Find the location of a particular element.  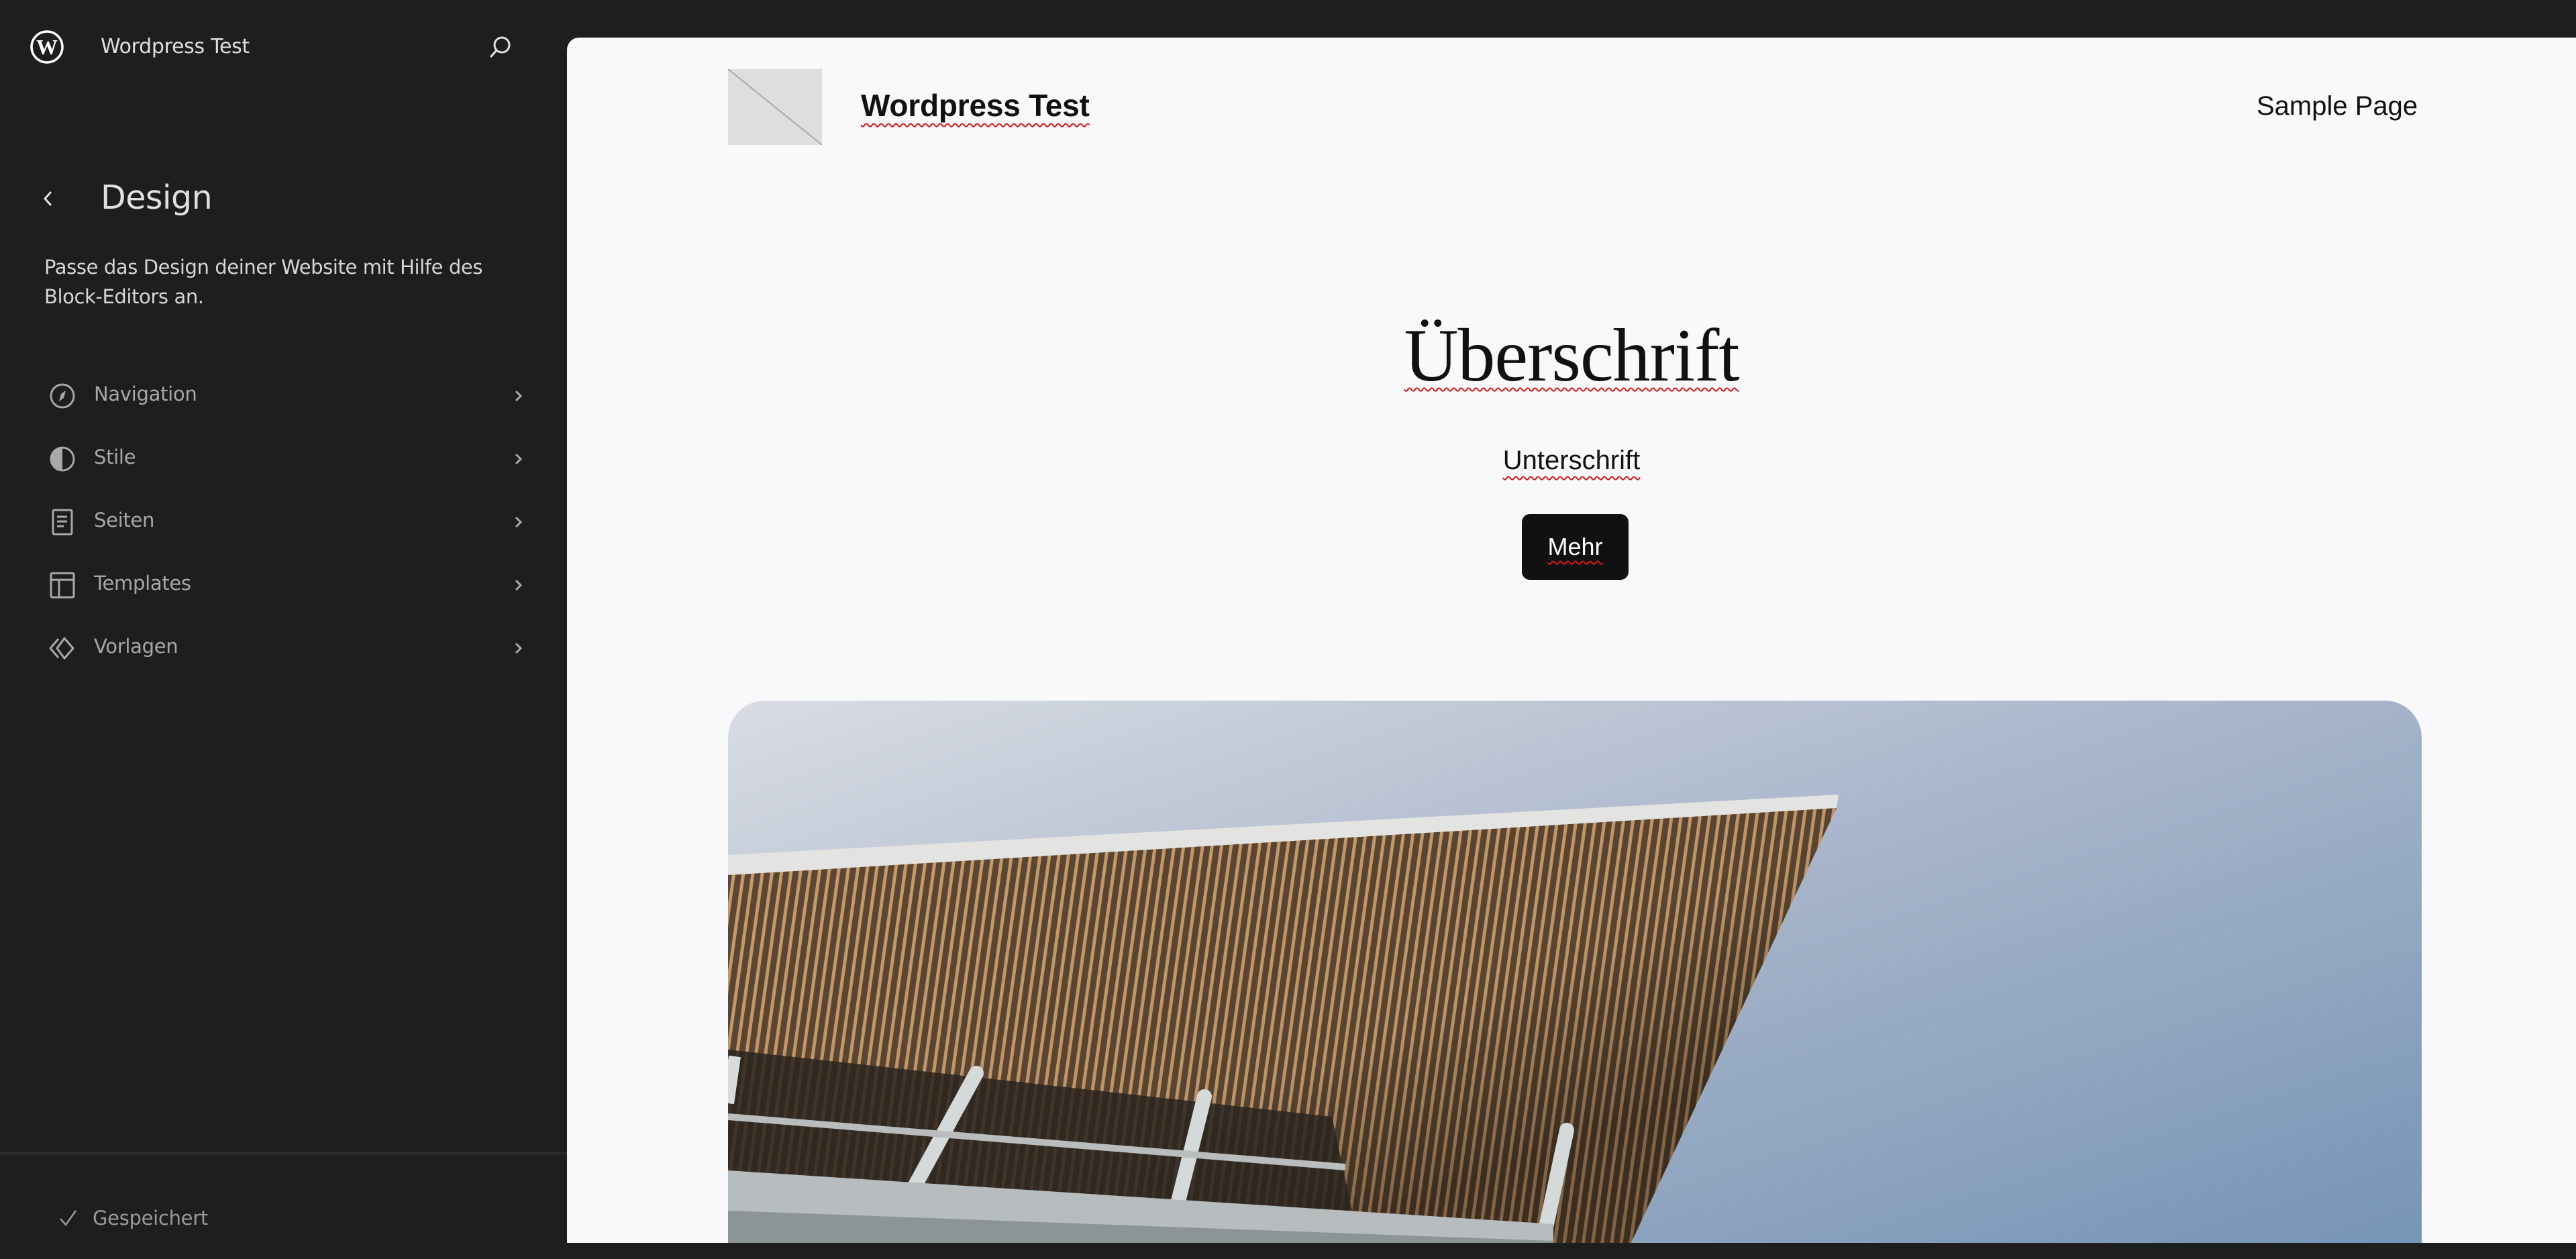

save-status-label: Gespeichert is located at coordinates (150, 1218).